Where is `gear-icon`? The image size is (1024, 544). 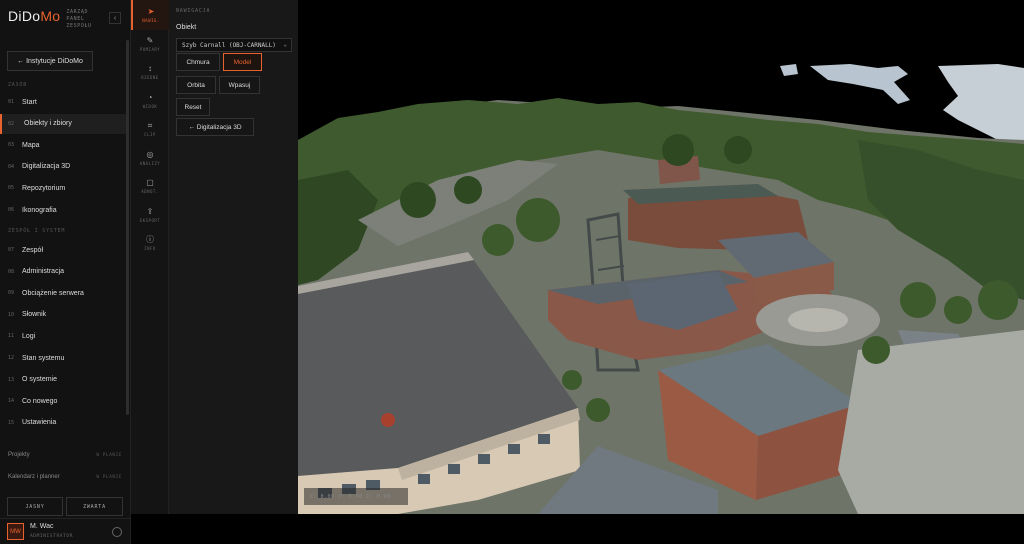
gear-icon is located at coordinates (117, 532).